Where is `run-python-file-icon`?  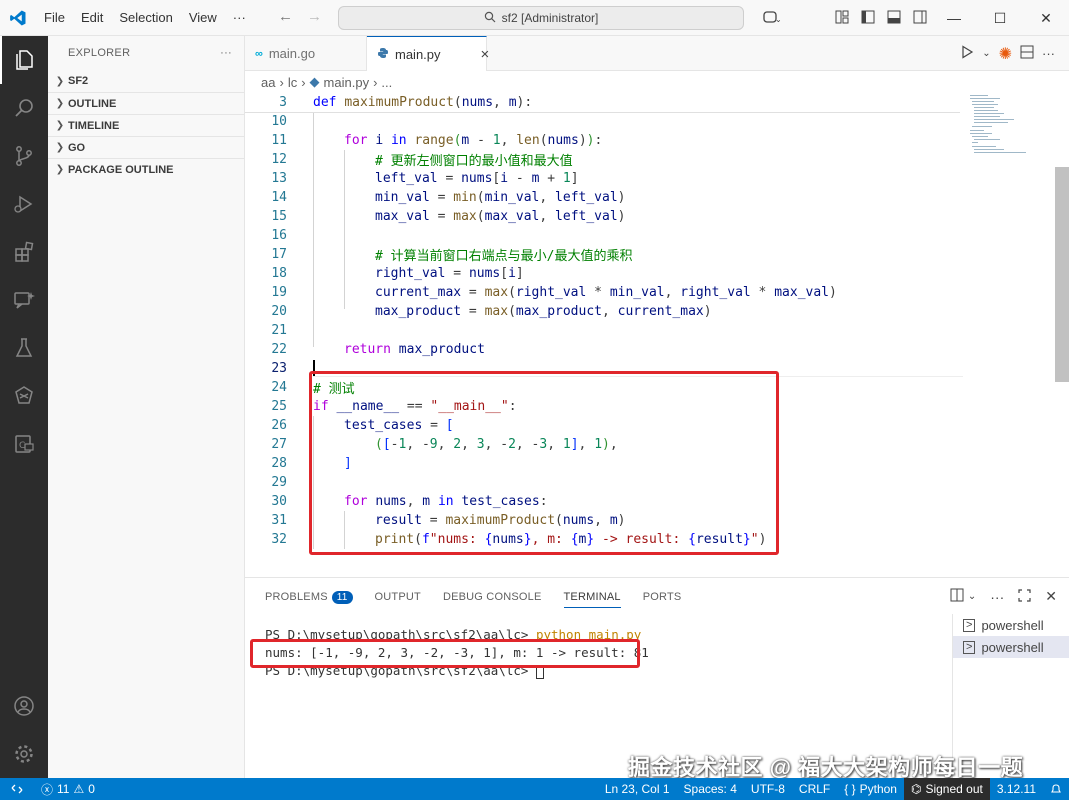
run-python-file-icon is located at coordinates (967, 53).